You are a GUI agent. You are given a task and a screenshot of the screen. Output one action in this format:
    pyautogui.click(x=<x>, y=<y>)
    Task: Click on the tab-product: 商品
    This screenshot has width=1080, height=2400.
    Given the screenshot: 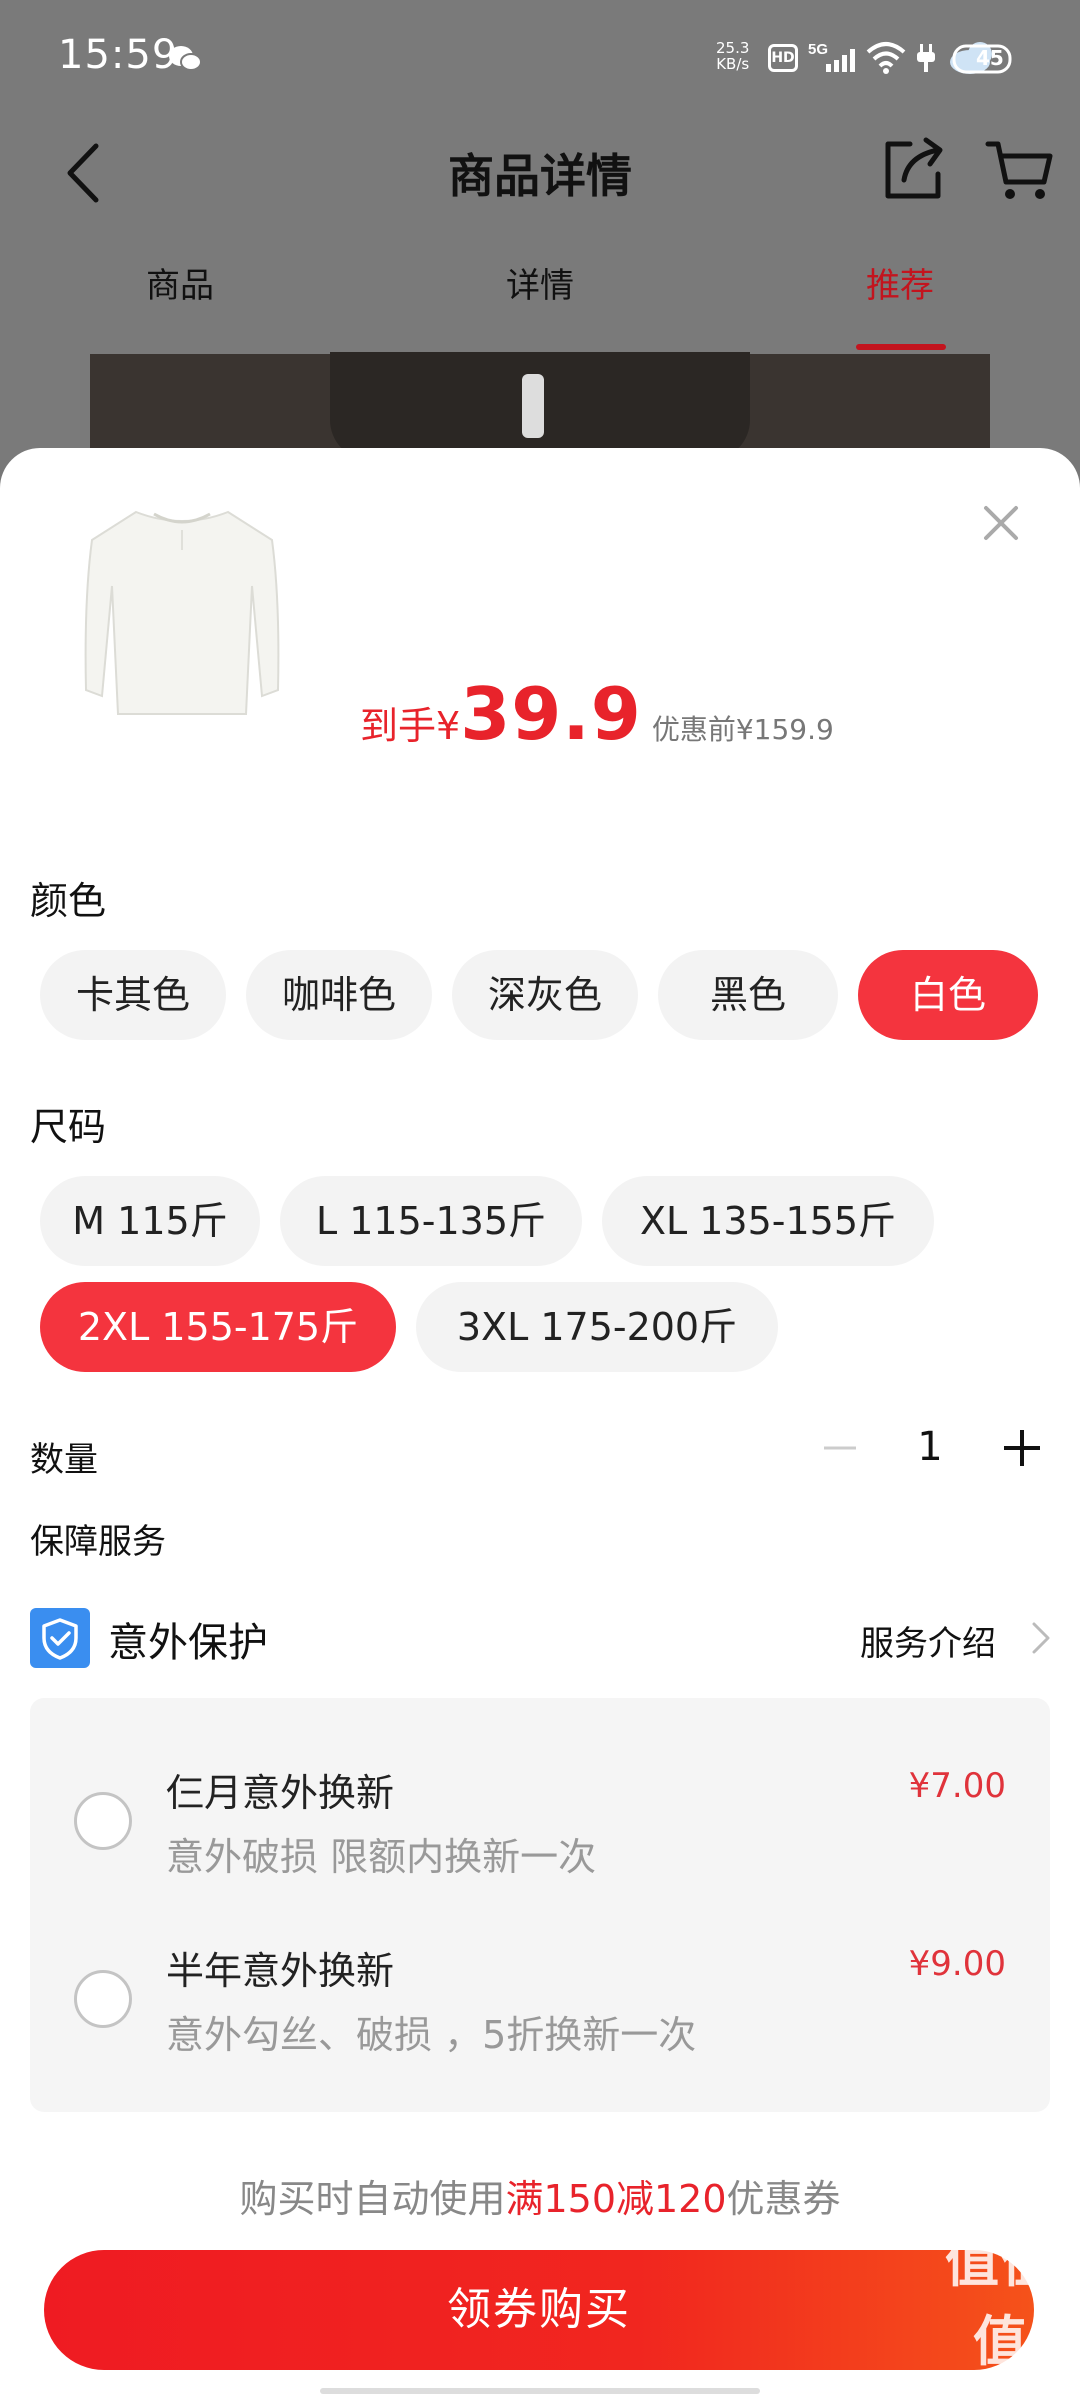 What is the action you would take?
    pyautogui.click(x=180, y=282)
    